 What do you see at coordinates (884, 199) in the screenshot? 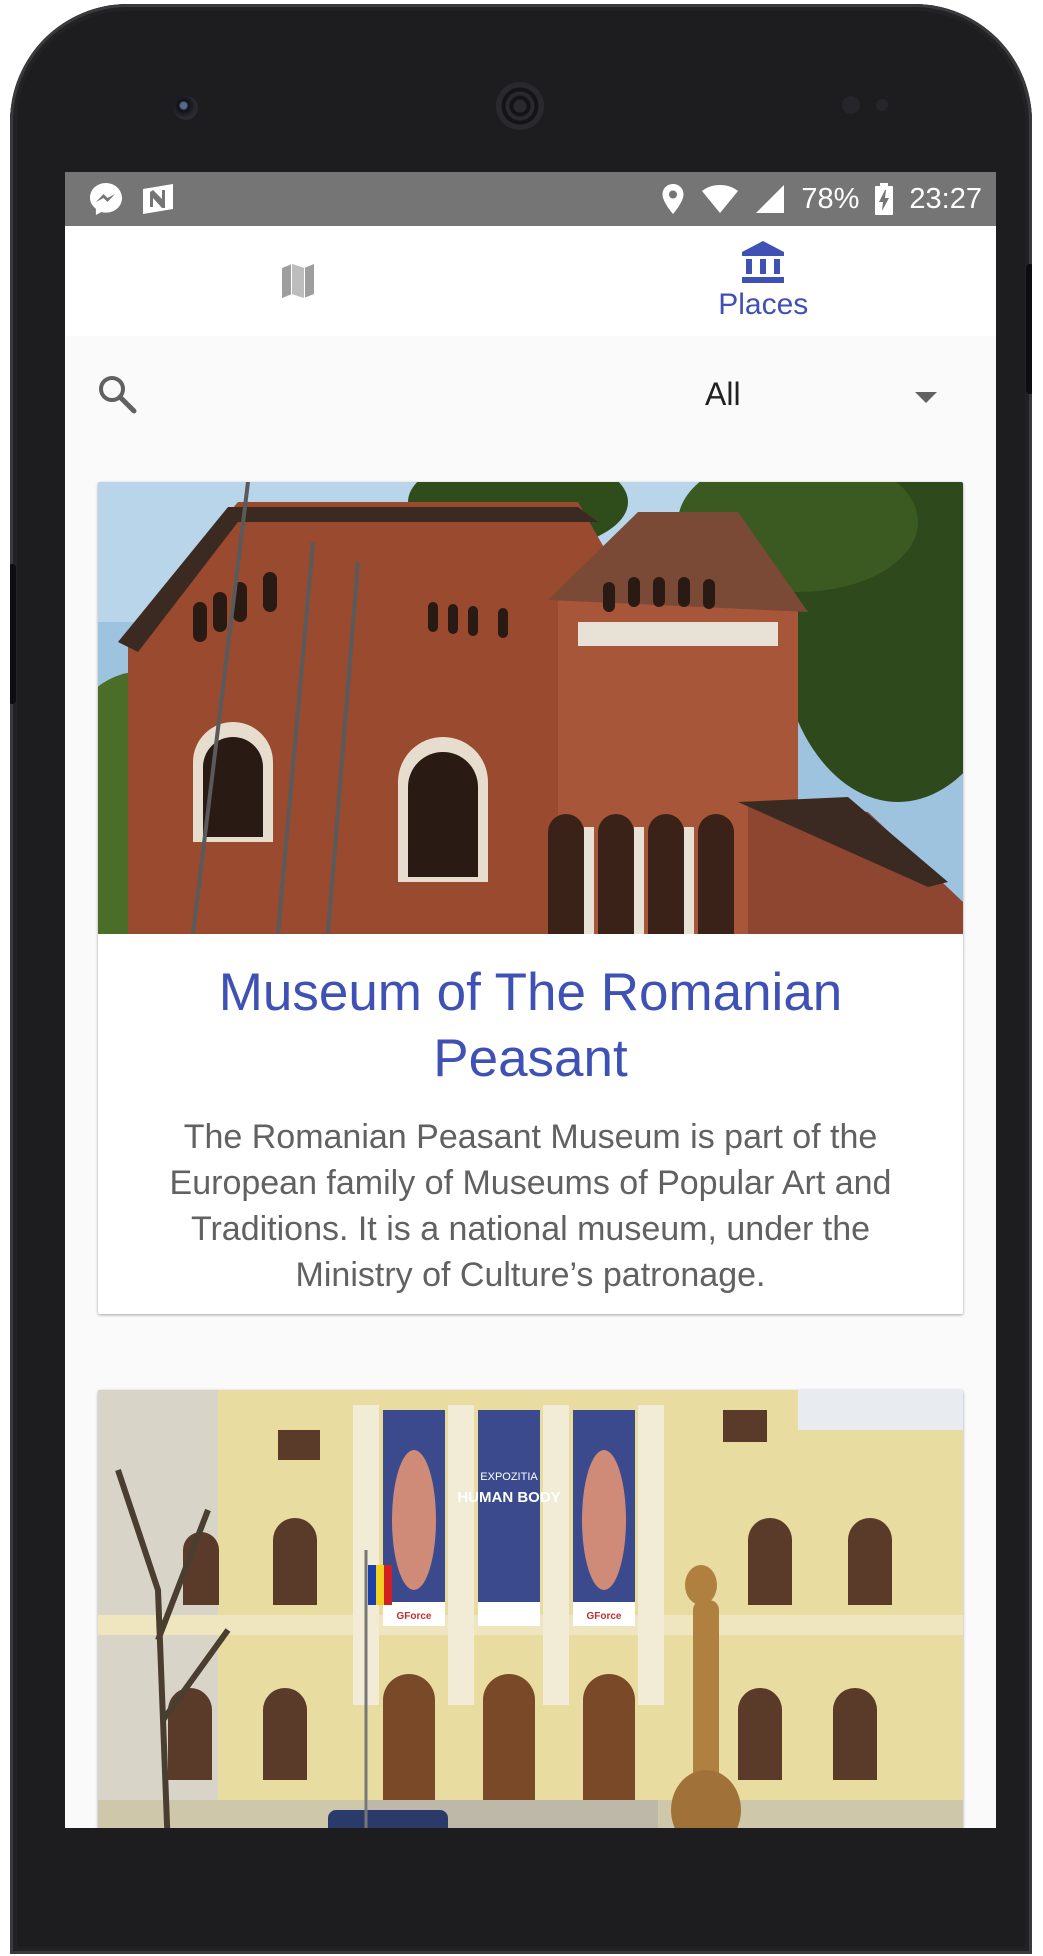
I see `battery-charging-icon` at bounding box center [884, 199].